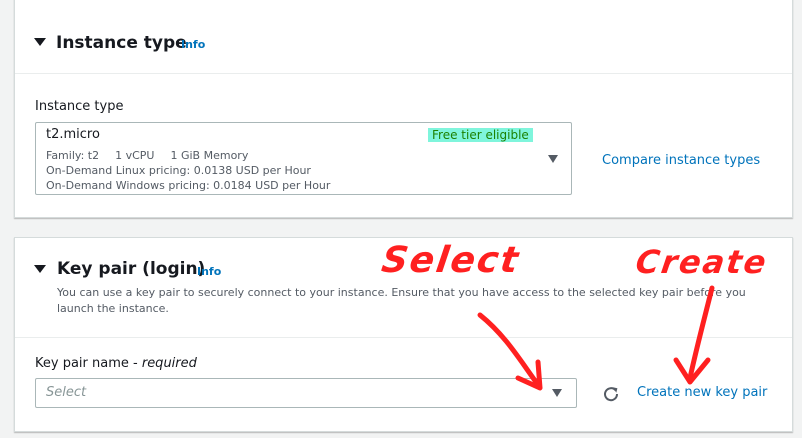 This screenshot has height=438, width=802. Describe the element at coordinates (611, 394) in the screenshot. I see `refresh-icon` at that location.